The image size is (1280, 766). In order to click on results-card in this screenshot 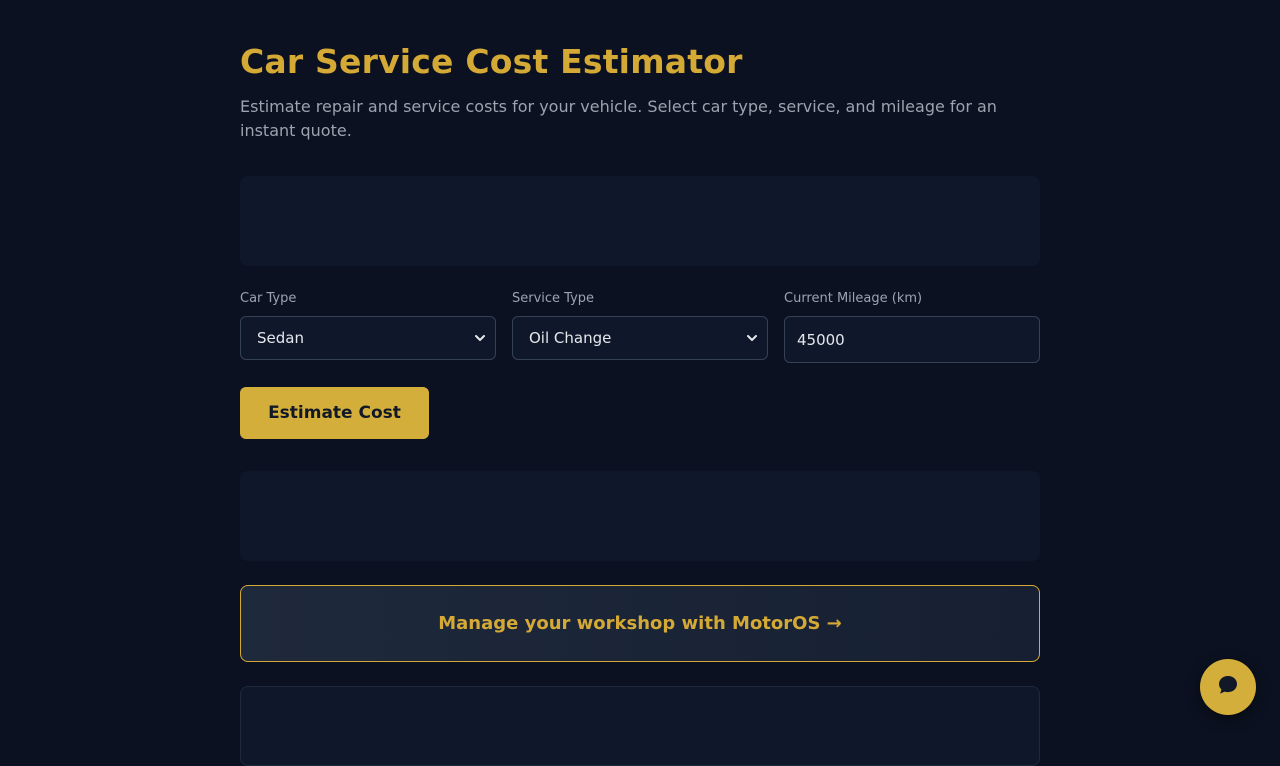, I will do `click(640, 726)`.